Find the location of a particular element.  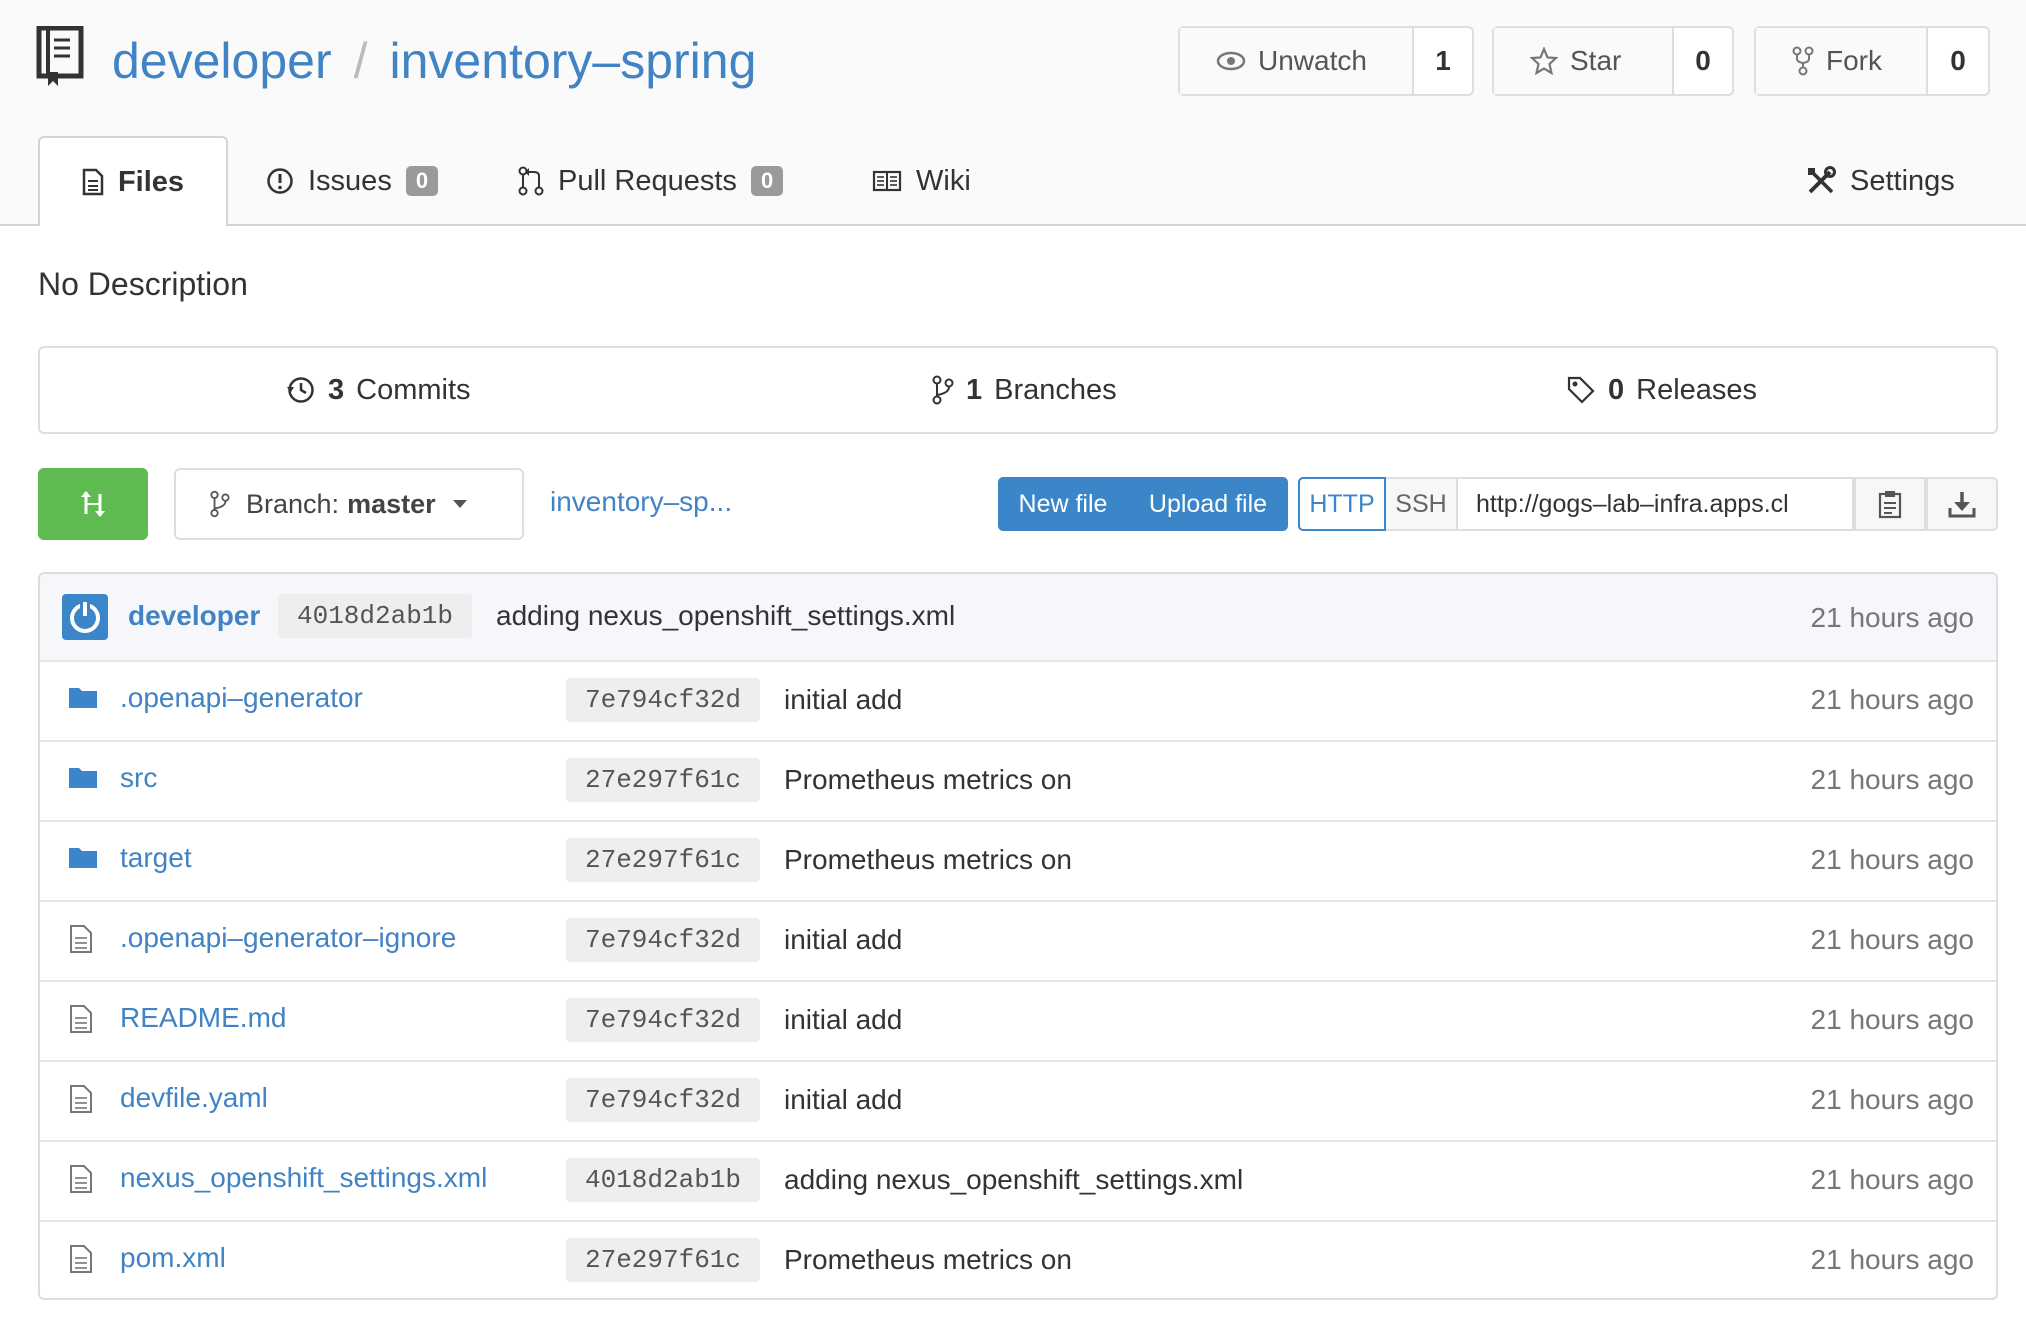

unwatch-button: Unwatch is located at coordinates (1297, 61).